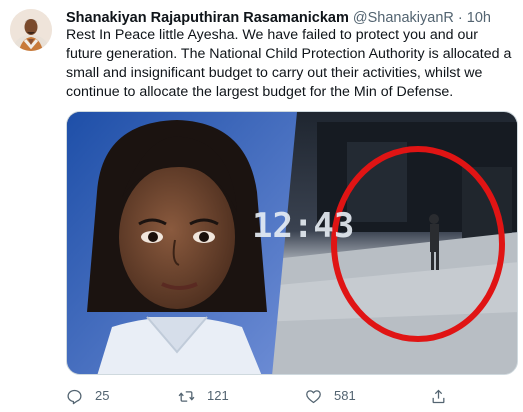  Describe the element at coordinates (345, 395) in the screenshot. I see `like-count: 581` at that location.